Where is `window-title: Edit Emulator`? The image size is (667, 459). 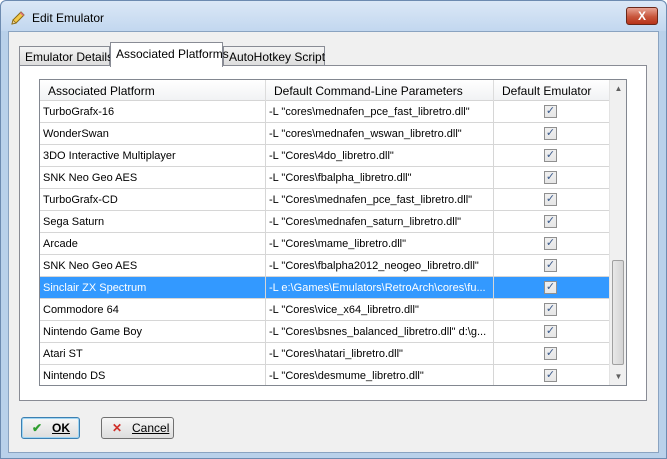
window-title: Edit Emulator is located at coordinates (68, 18).